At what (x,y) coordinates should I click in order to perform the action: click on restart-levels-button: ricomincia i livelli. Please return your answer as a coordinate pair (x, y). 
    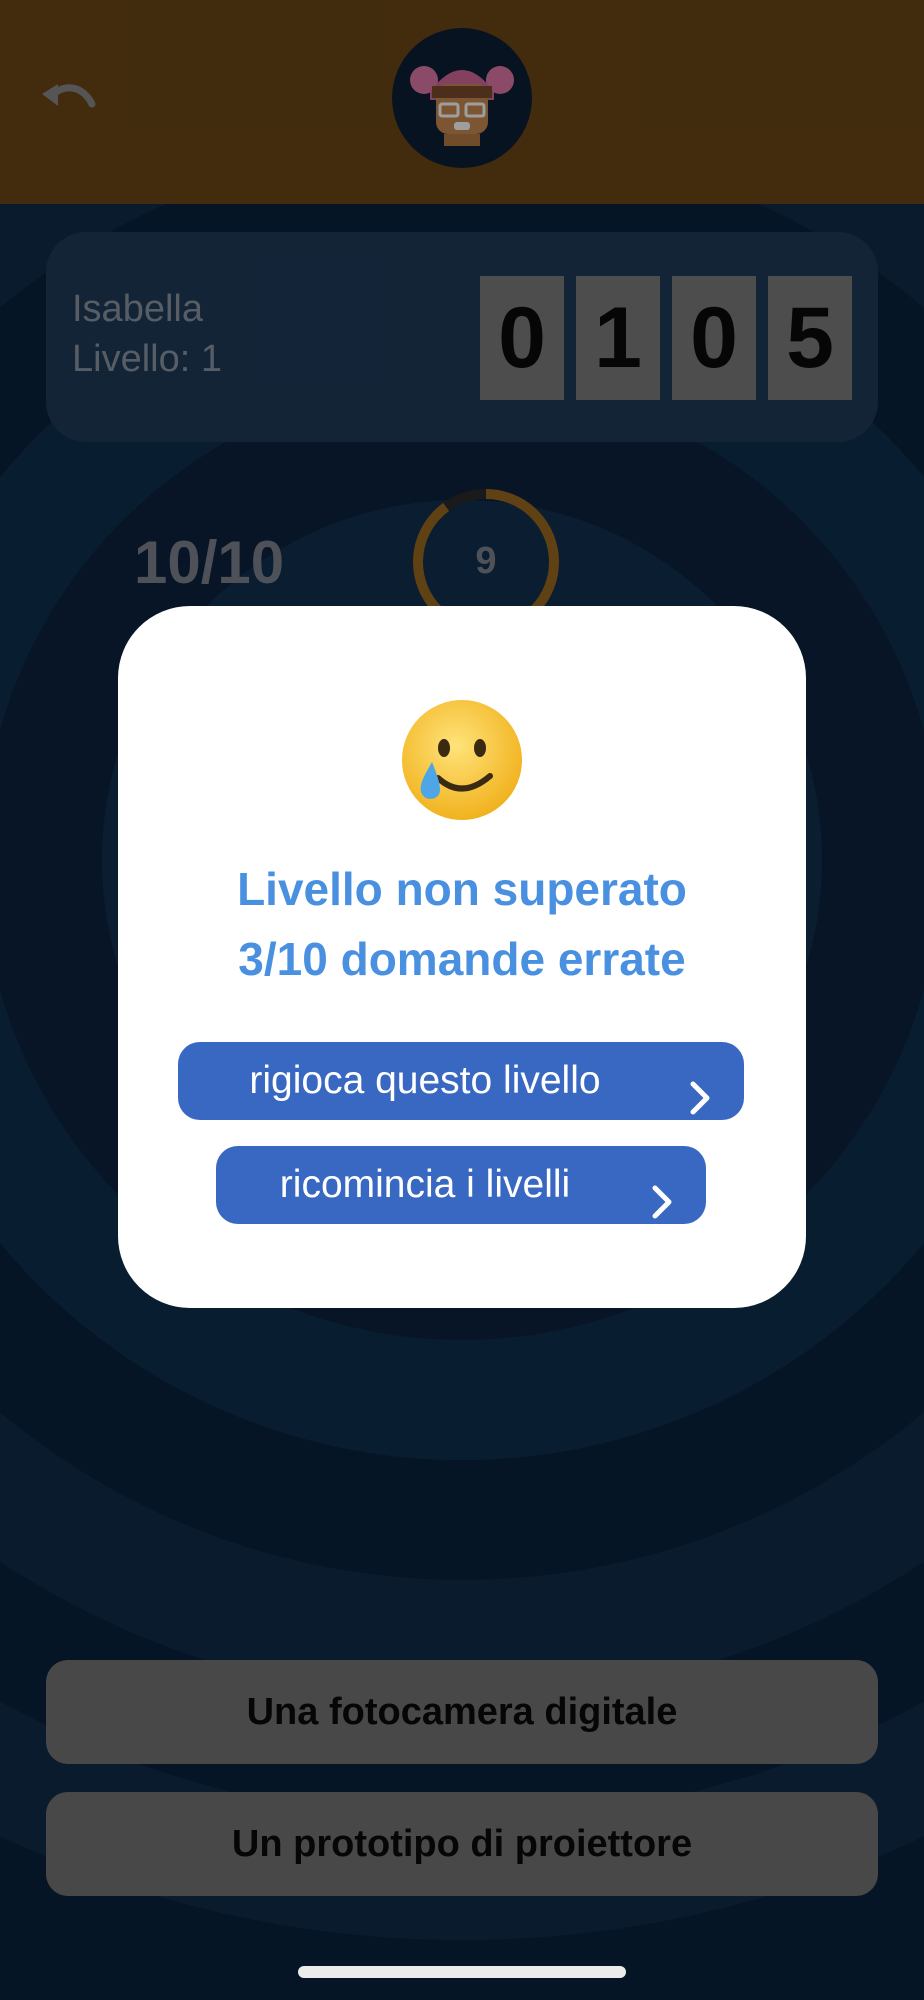
    Looking at the image, I should click on (461, 1185).